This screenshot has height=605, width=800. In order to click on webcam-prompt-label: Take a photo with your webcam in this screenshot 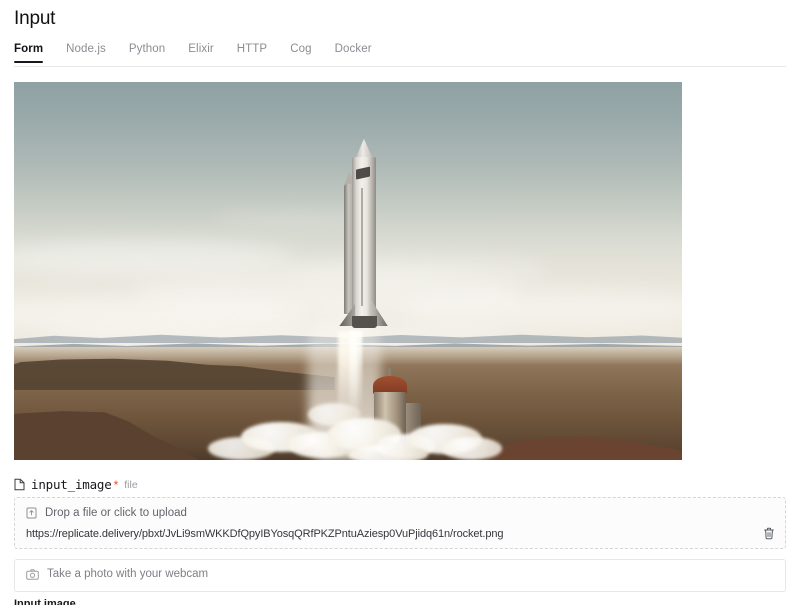, I will do `click(128, 574)`.